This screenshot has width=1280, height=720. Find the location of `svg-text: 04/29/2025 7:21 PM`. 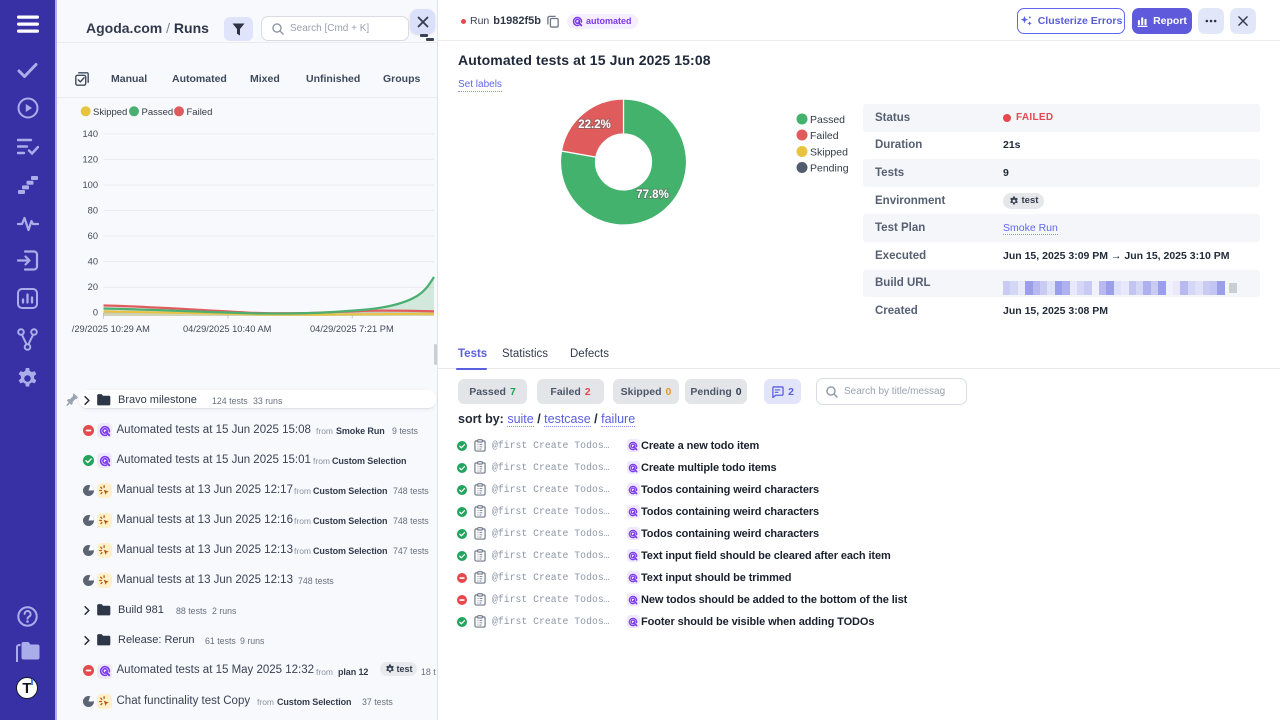

svg-text: 04/29/2025 7:21 PM is located at coordinates (352, 329).